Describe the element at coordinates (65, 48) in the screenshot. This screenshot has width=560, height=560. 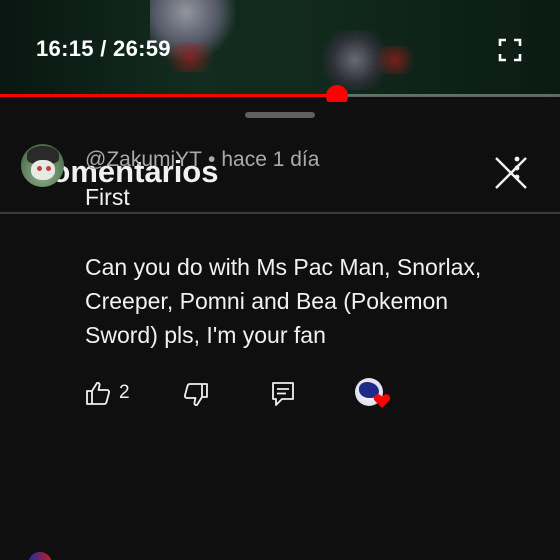
I see `current-time: 16:15` at that location.